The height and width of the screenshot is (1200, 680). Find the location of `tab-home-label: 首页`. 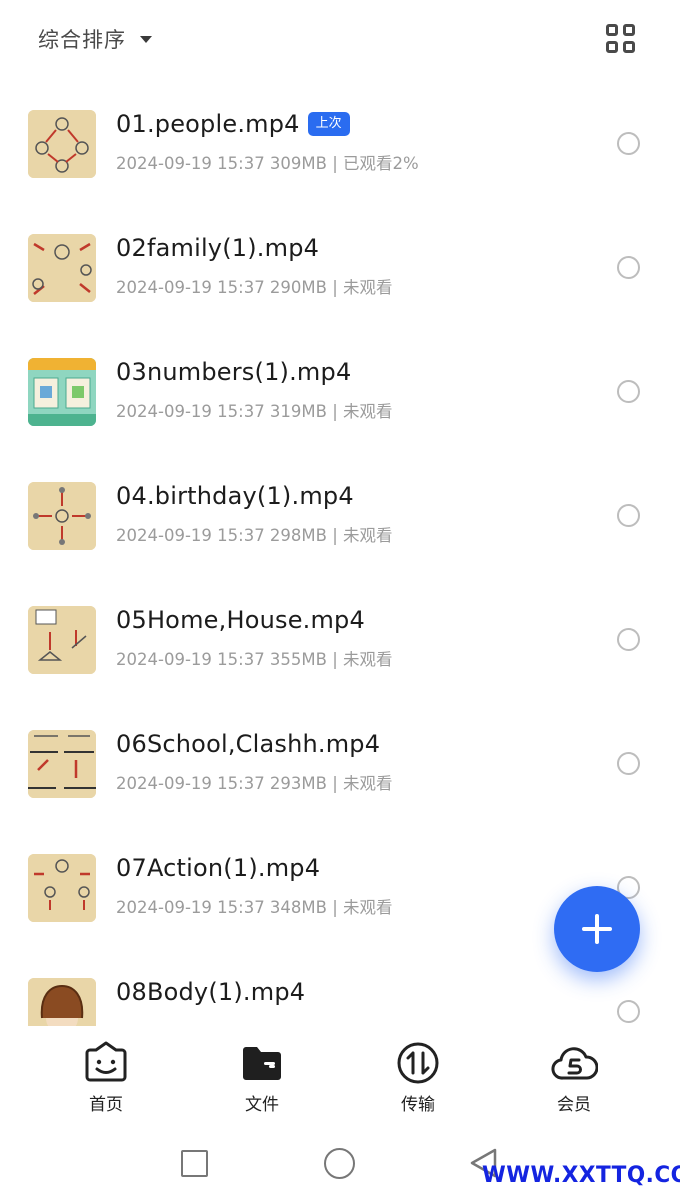

tab-home-label: 首页 is located at coordinates (106, 1105).